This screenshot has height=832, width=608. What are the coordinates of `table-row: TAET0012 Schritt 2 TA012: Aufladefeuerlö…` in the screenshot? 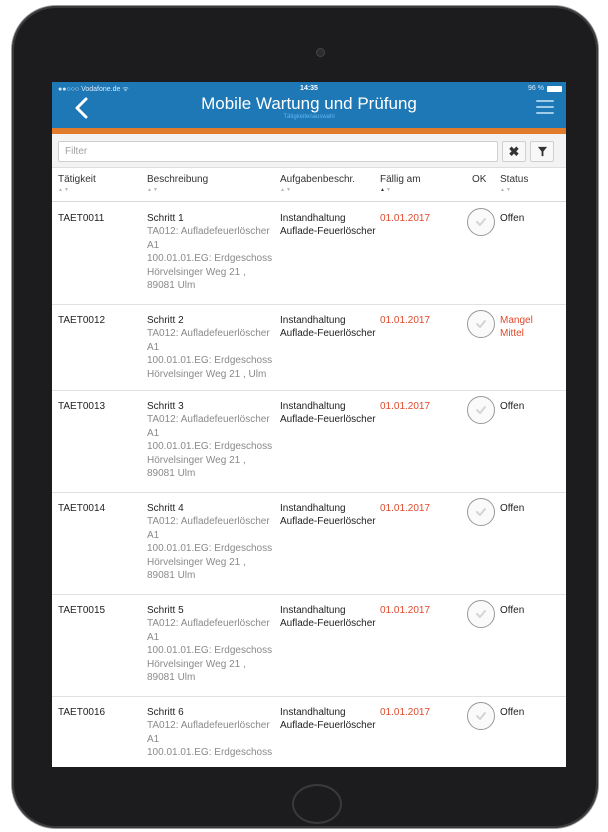 It's located at (309, 348).